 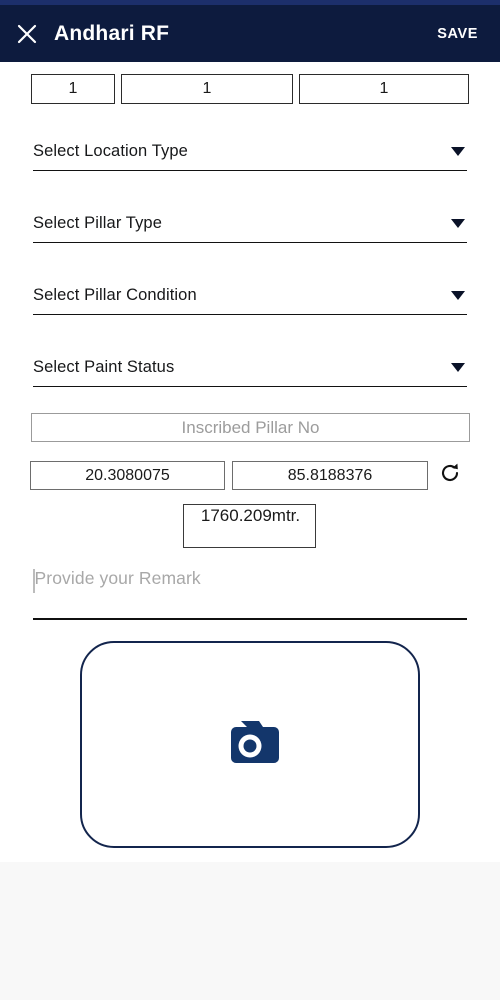 What do you see at coordinates (250, 368) in the screenshot?
I see `select-paint-status: Select Paint Status` at bounding box center [250, 368].